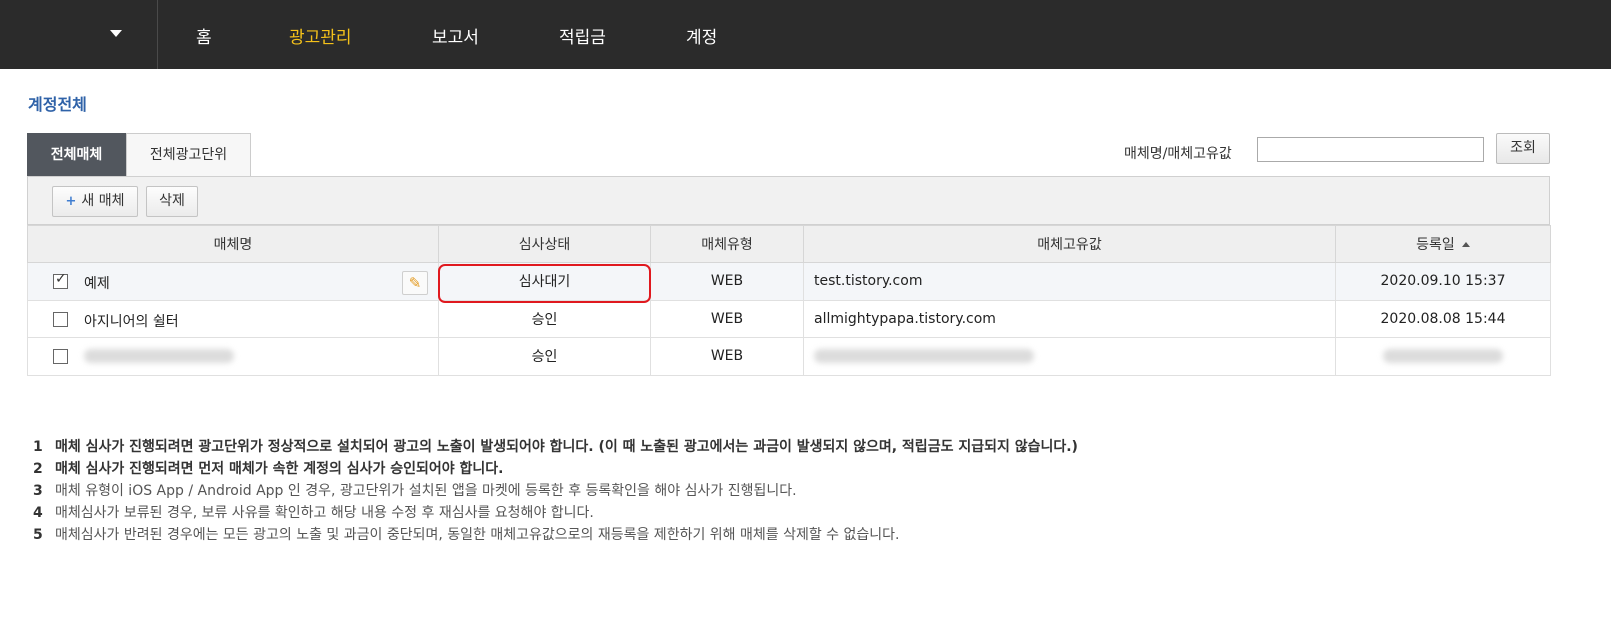  I want to click on new-media-button: + 새 매체, so click(95, 201).